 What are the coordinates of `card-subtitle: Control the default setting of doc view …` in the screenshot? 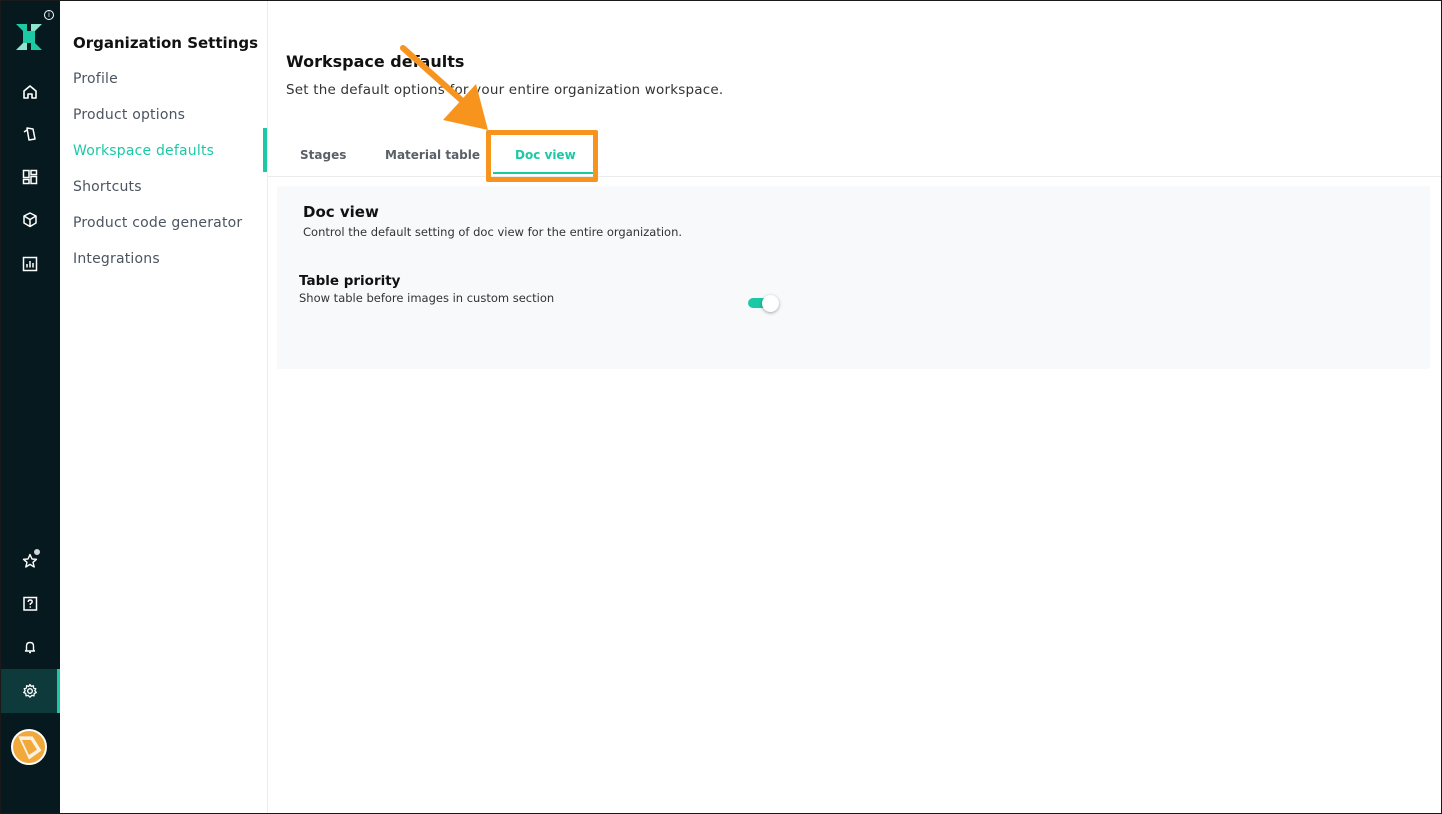 It's located at (493, 232).